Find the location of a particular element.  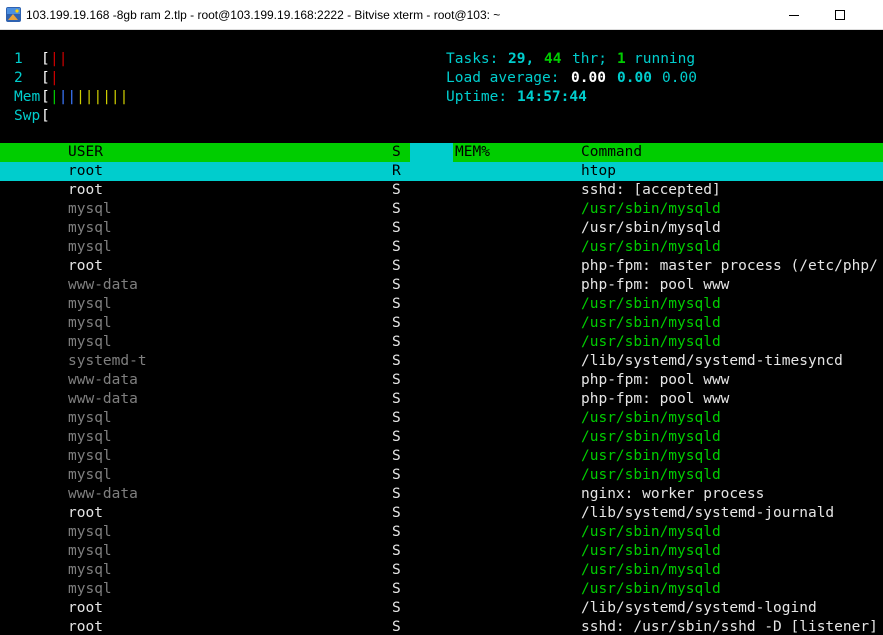

command-cell: sshd: /usr/sbin/sshd -D [listener] is located at coordinates (729, 627).